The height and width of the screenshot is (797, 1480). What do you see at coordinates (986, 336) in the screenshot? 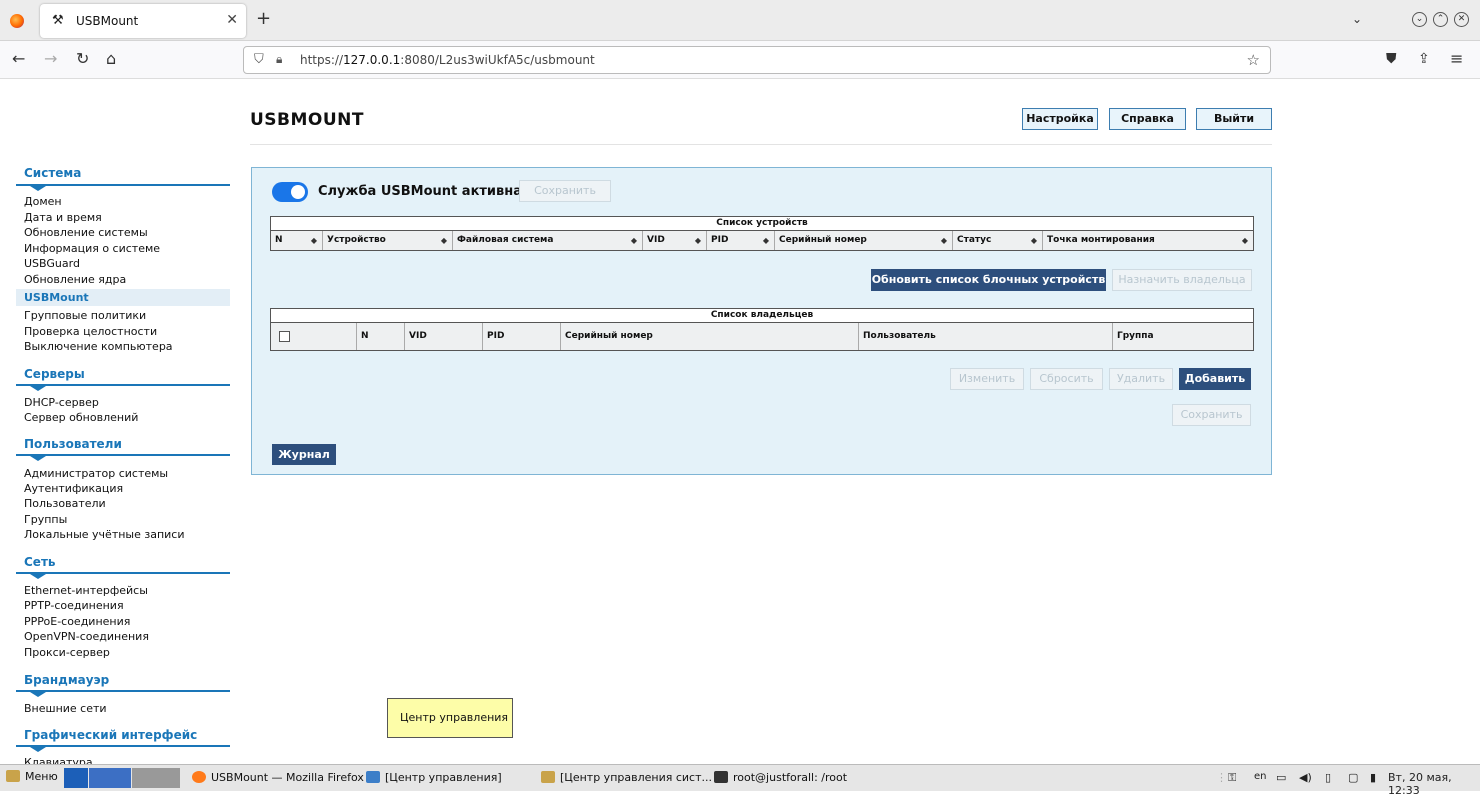
I see `col-user: Пользователь` at bounding box center [986, 336].